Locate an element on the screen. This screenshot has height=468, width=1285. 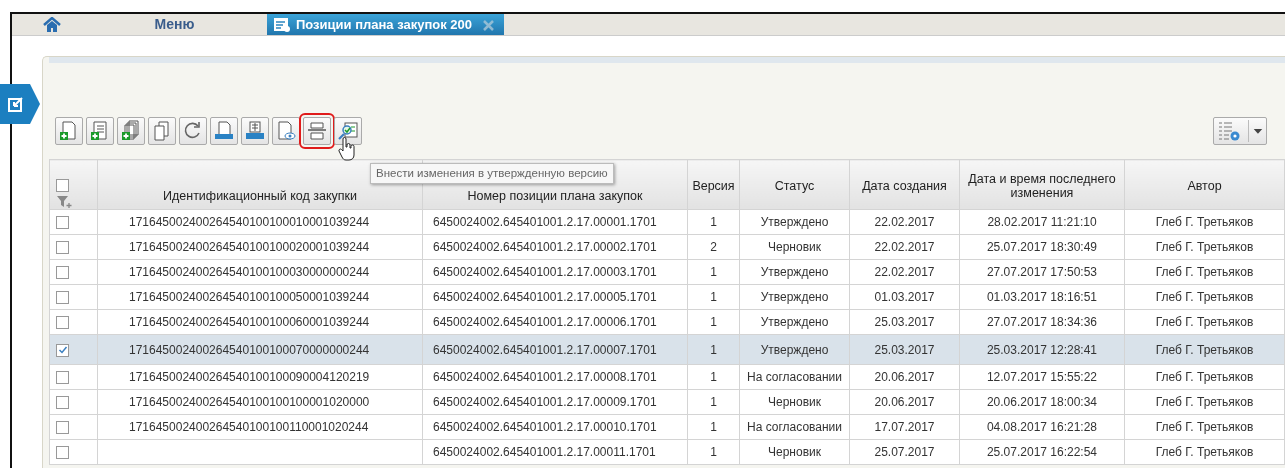
add-copies-icon is located at coordinates (131, 131).